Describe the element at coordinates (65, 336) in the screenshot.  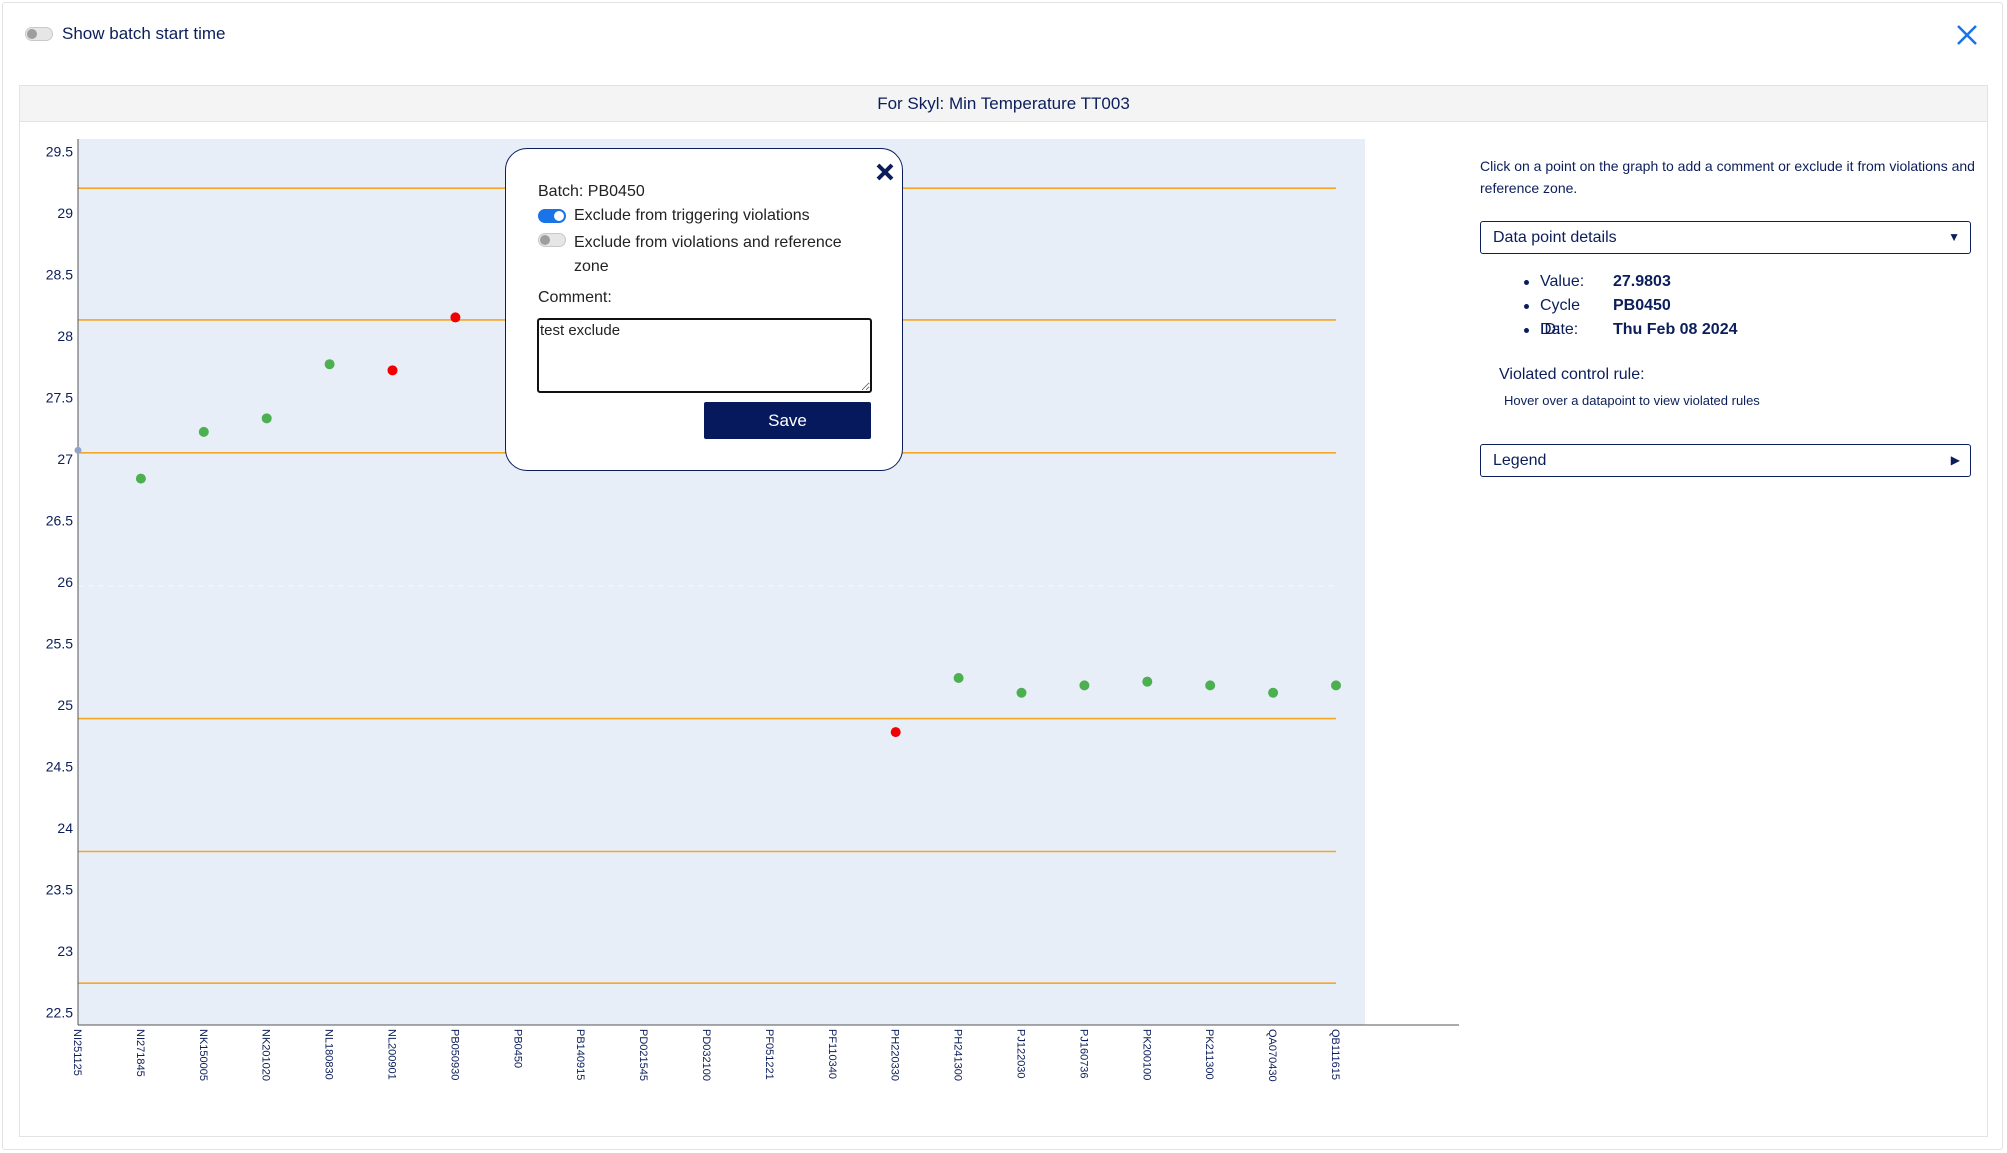
I see `y-tick-label: 28` at that location.